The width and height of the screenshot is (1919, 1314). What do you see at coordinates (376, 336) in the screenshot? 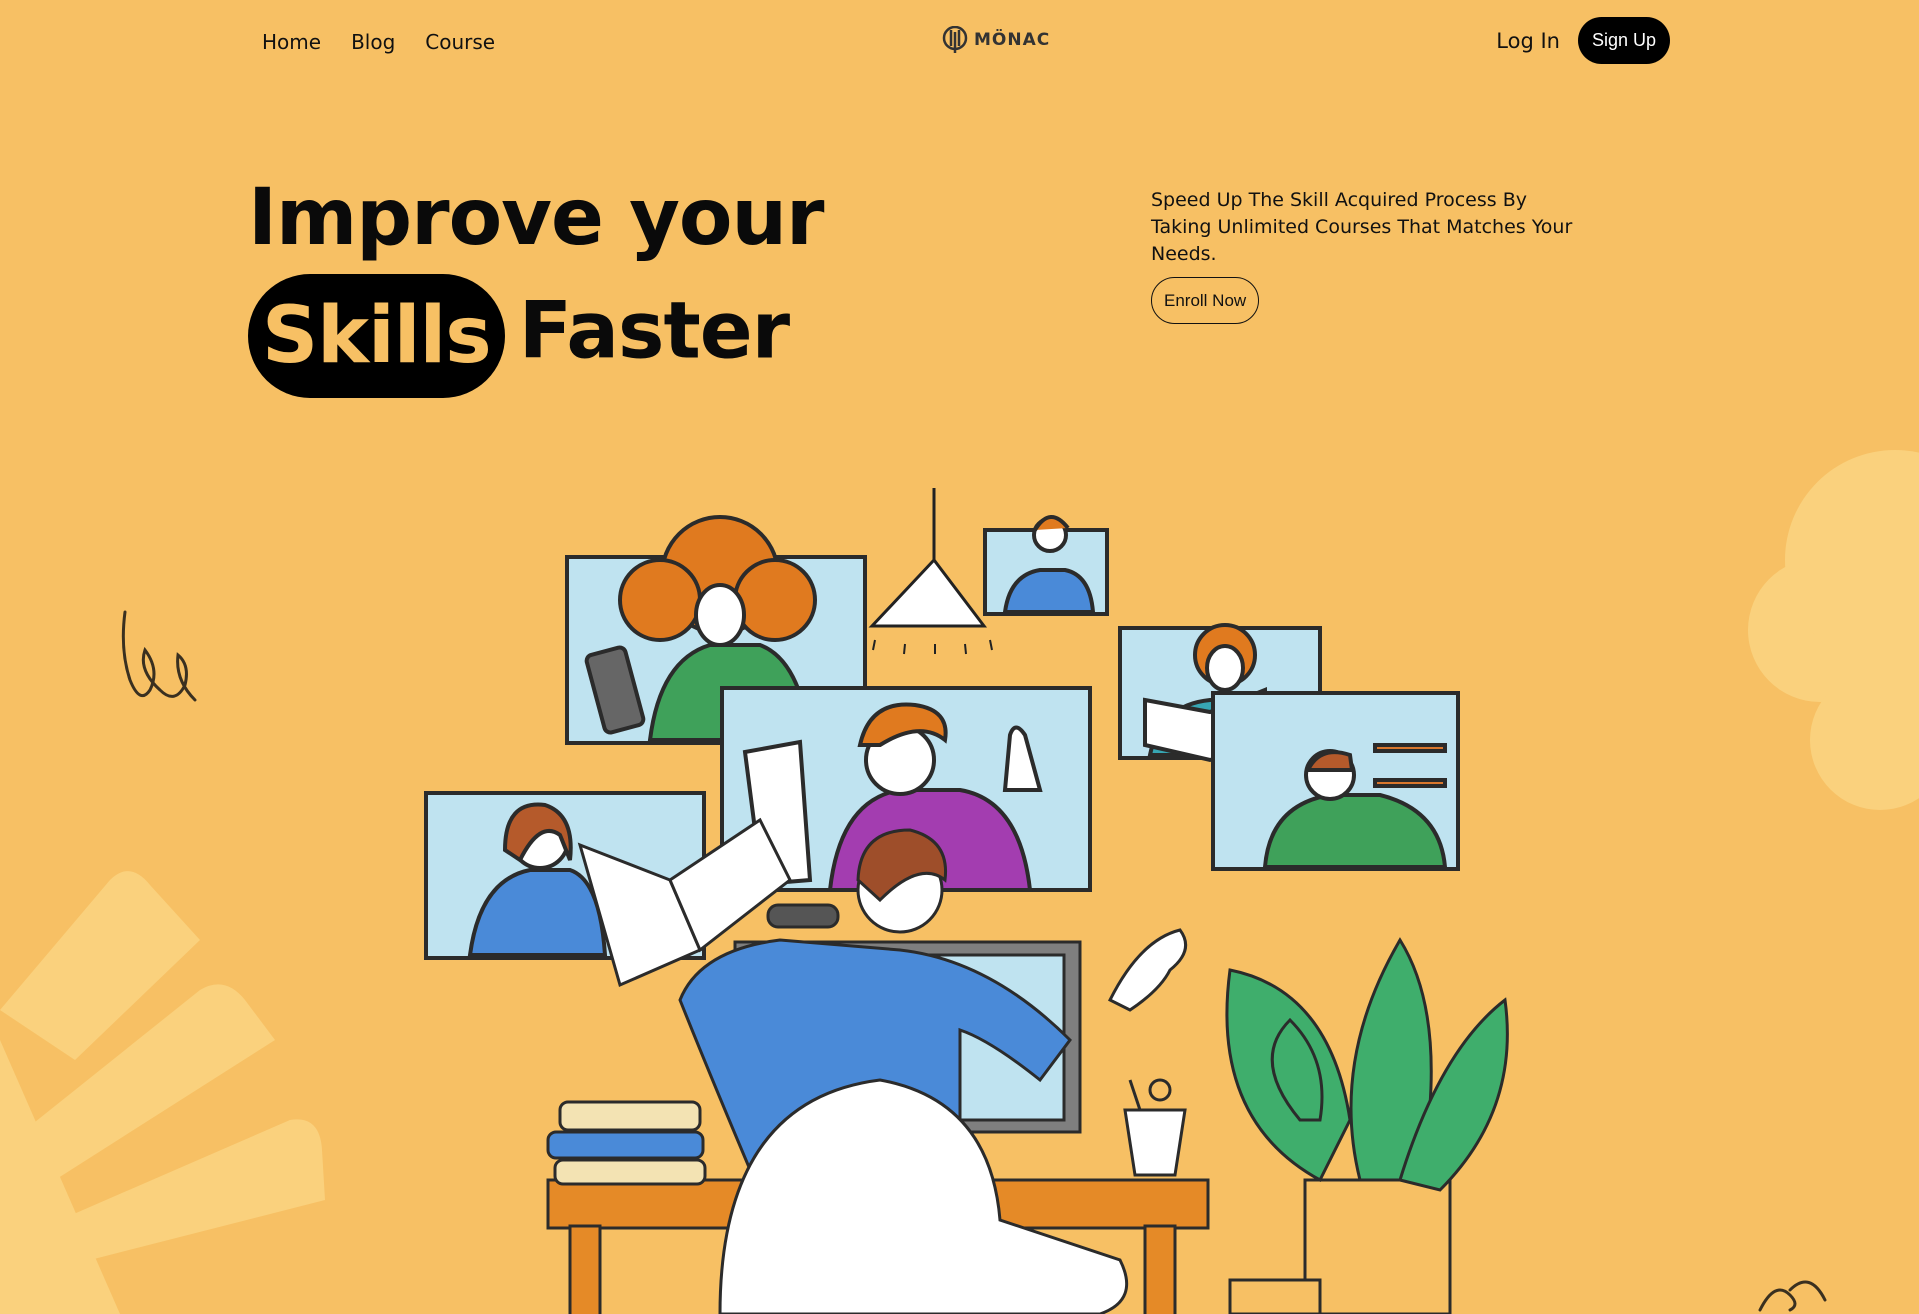
I see `skills-highlight-pill: Skills` at bounding box center [376, 336].